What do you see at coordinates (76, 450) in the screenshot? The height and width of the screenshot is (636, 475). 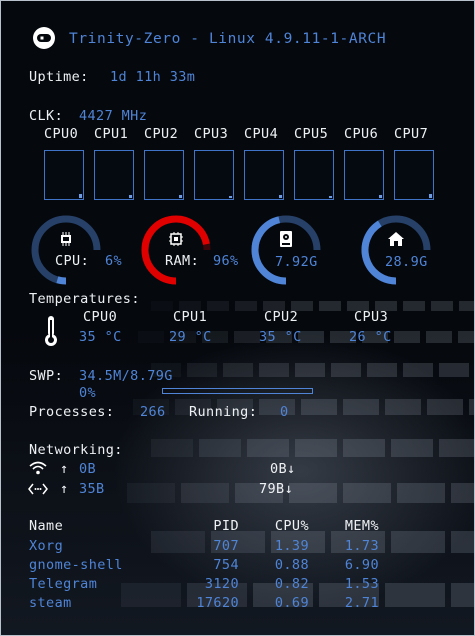 I see `networking-label: Networking:` at bounding box center [76, 450].